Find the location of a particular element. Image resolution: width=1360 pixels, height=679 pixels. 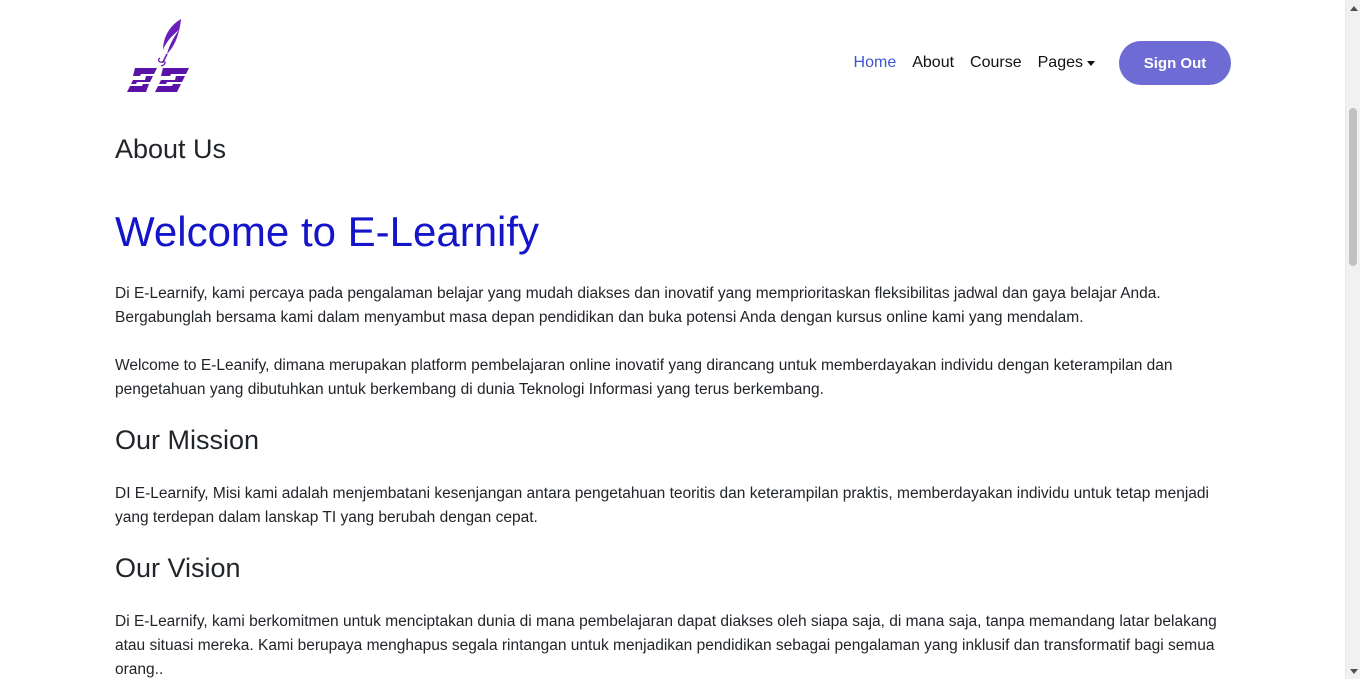

vision-heading: Our Vision is located at coordinates (178, 568).